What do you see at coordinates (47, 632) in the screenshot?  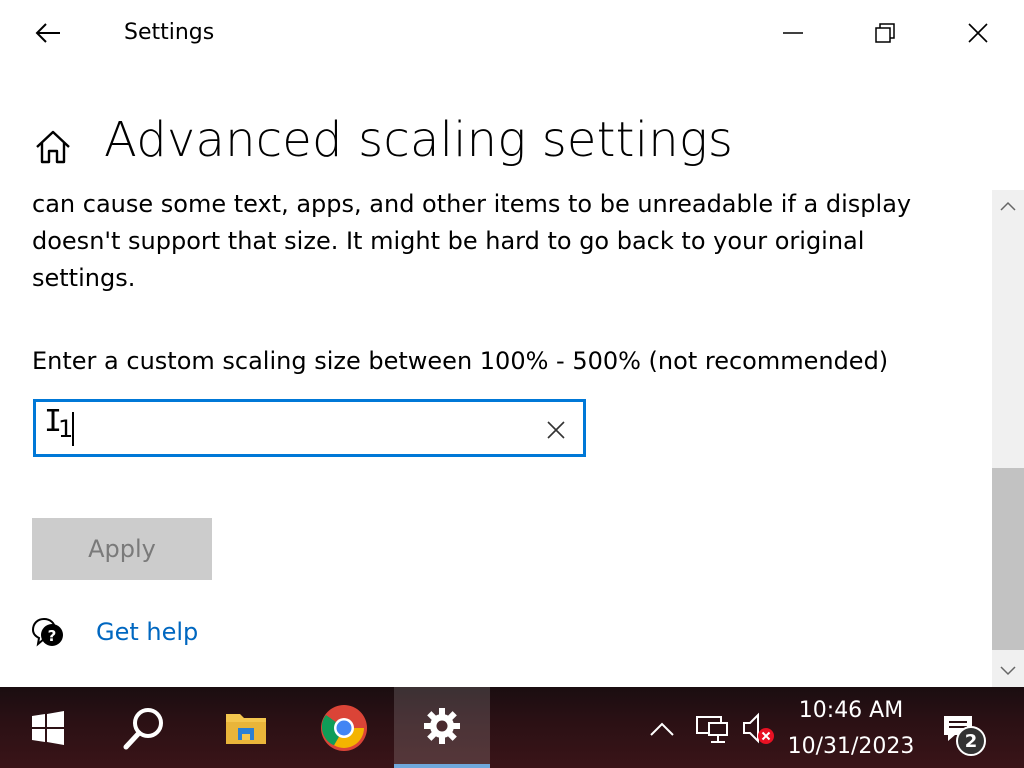 I see `help-chat-icon: ?` at bounding box center [47, 632].